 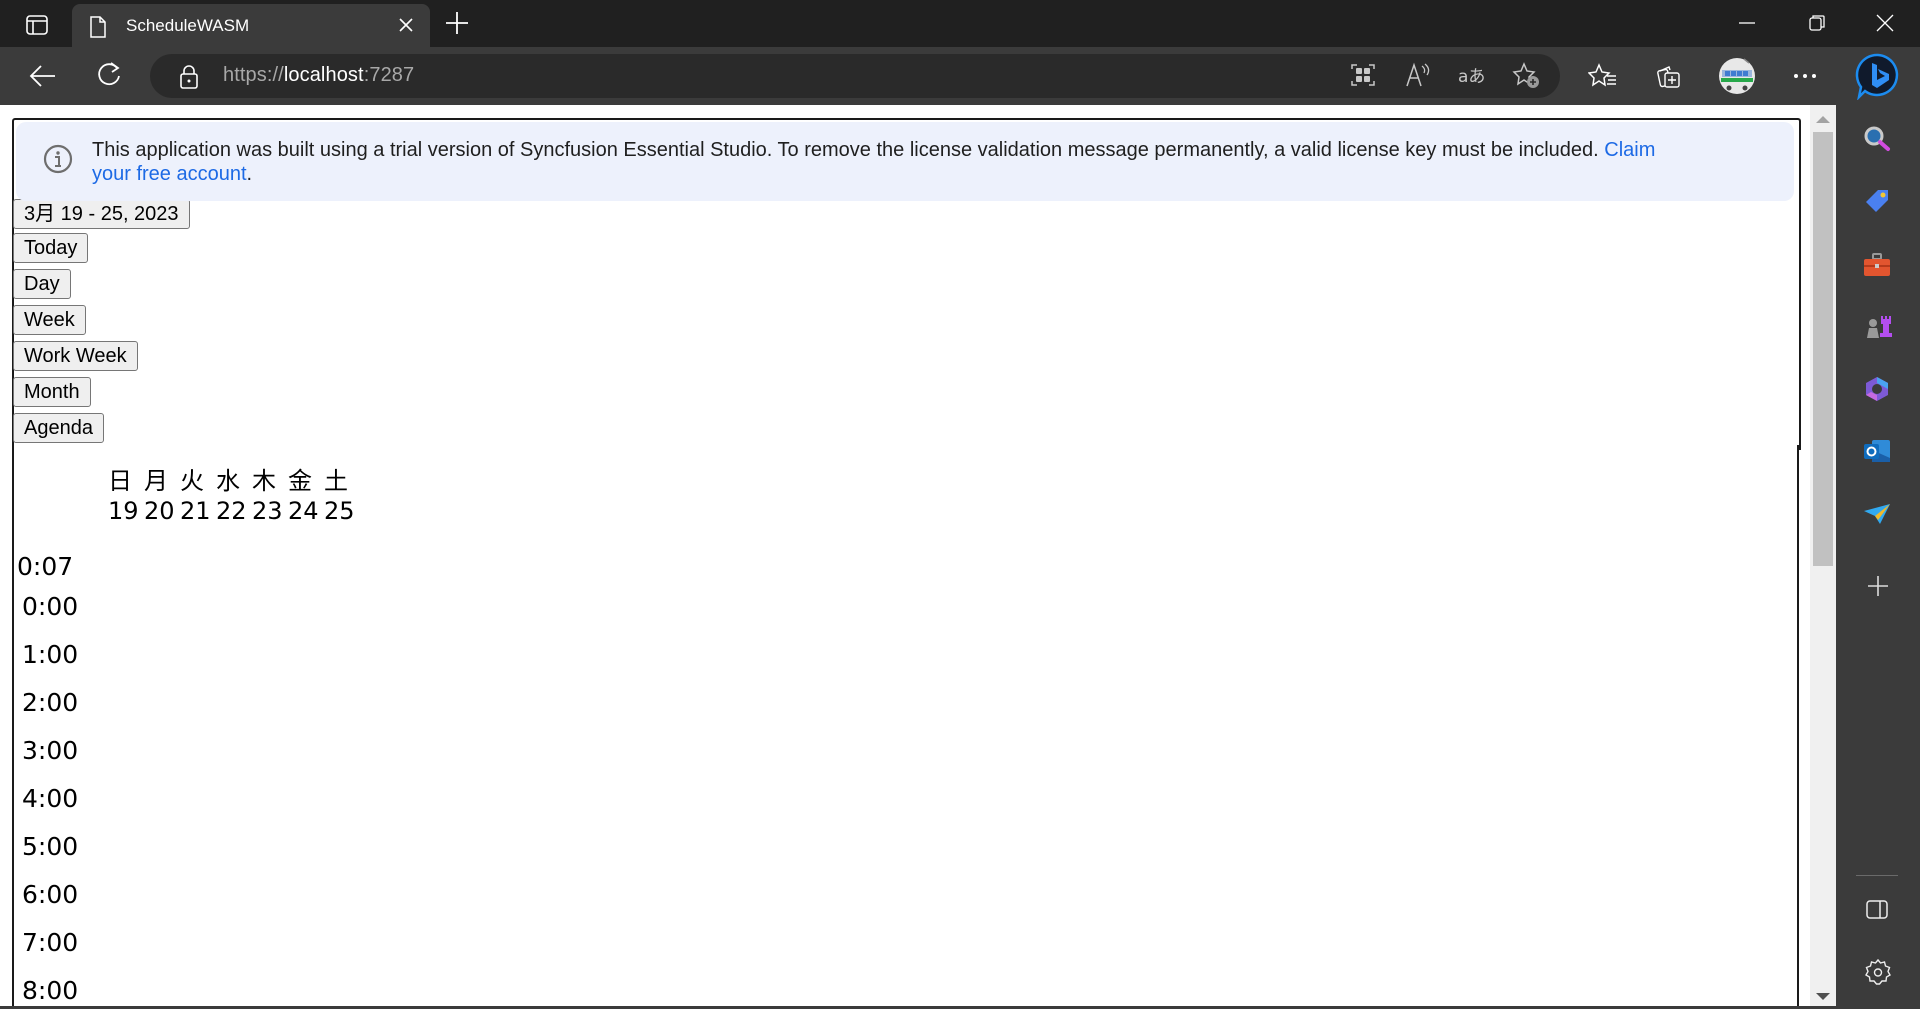 I want to click on drop-icon, so click(x=1877, y=515).